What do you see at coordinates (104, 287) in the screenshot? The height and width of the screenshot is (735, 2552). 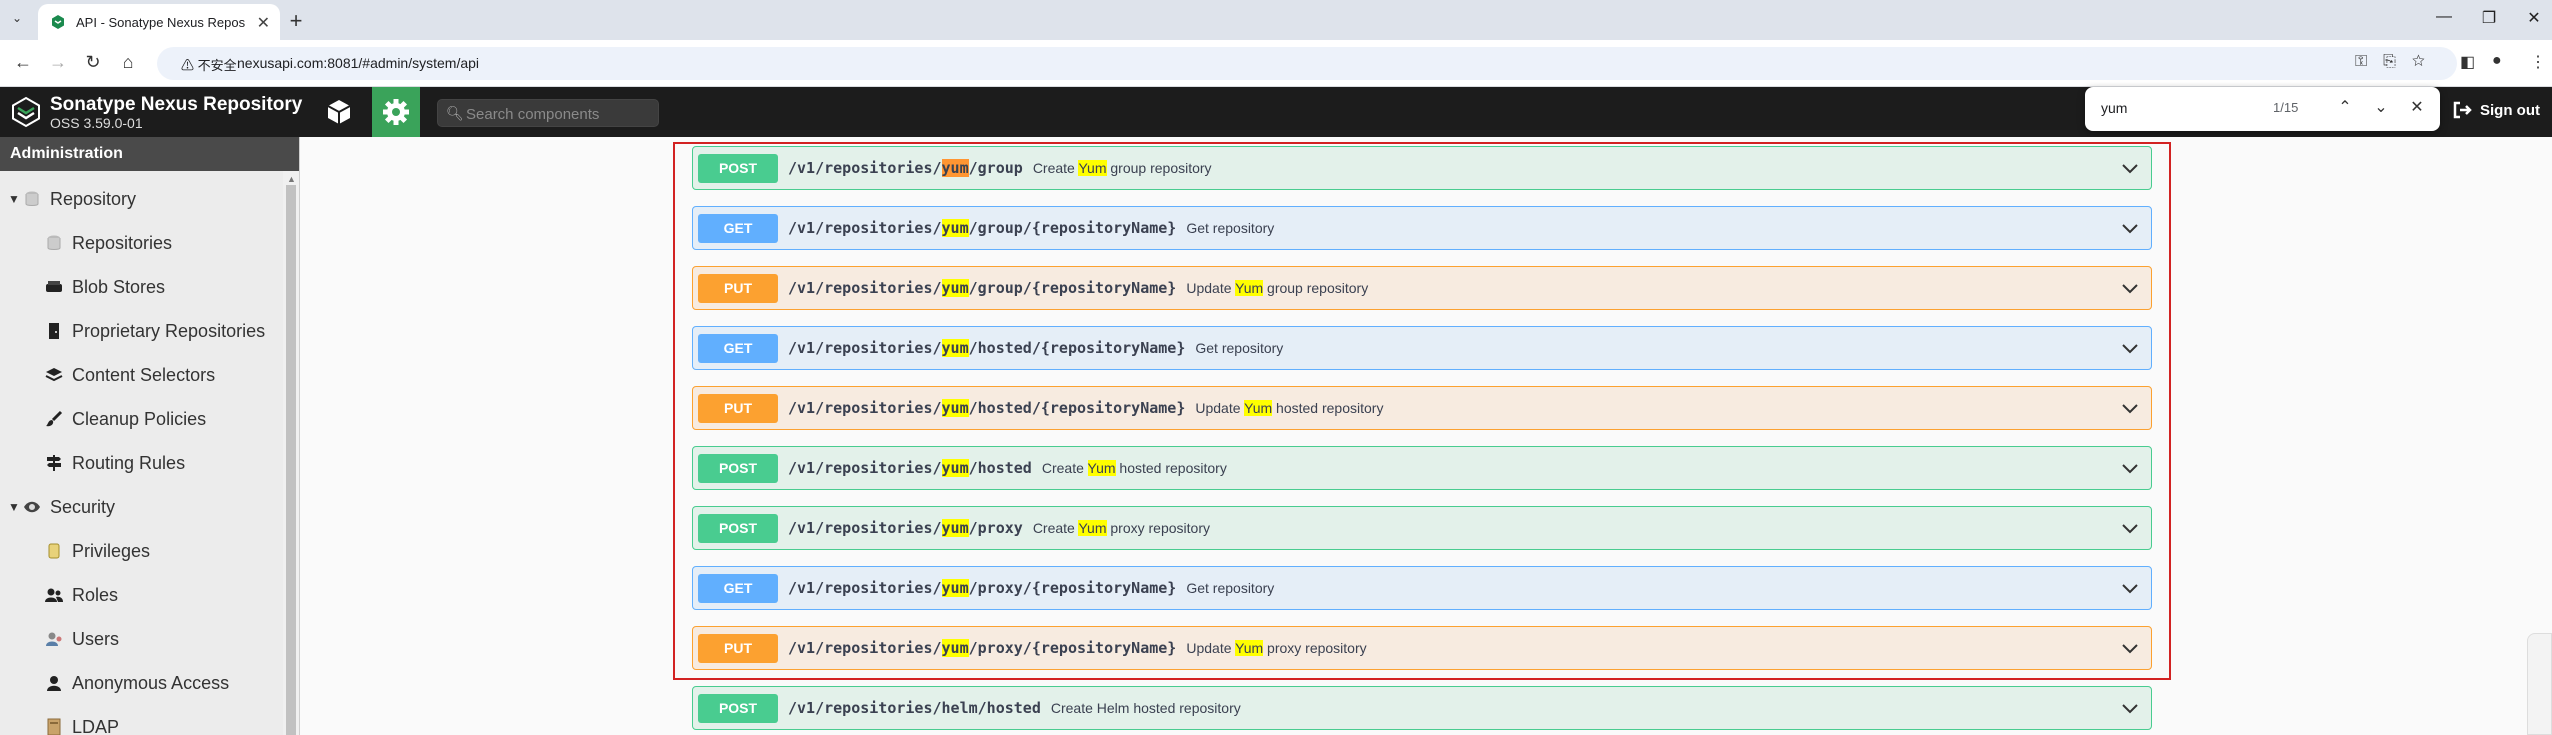 I see `sidebar-item-blob-stores: Blob Stores` at bounding box center [104, 287].